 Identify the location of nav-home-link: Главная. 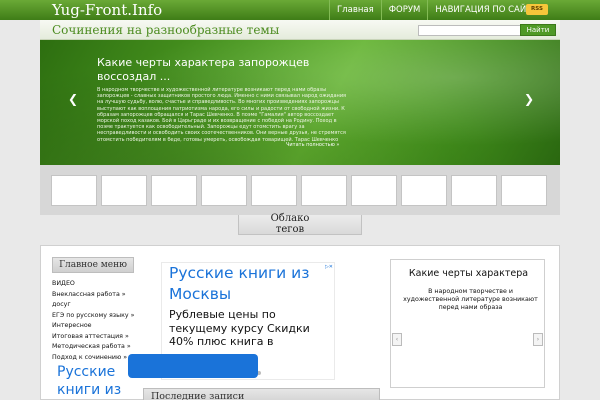
(355, 10).